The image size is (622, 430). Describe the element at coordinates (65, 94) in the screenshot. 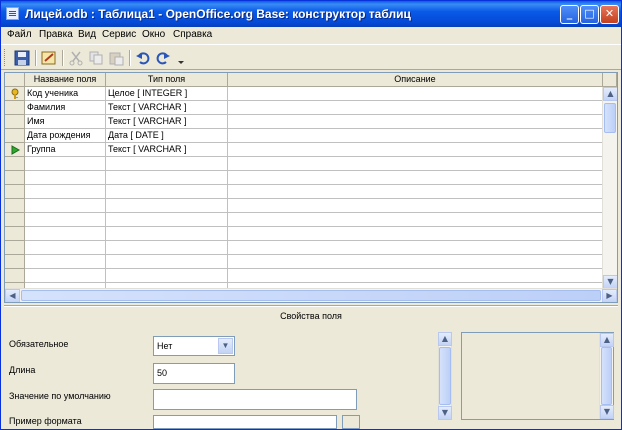

I see `cell-field-name: Код ученика` at that location.